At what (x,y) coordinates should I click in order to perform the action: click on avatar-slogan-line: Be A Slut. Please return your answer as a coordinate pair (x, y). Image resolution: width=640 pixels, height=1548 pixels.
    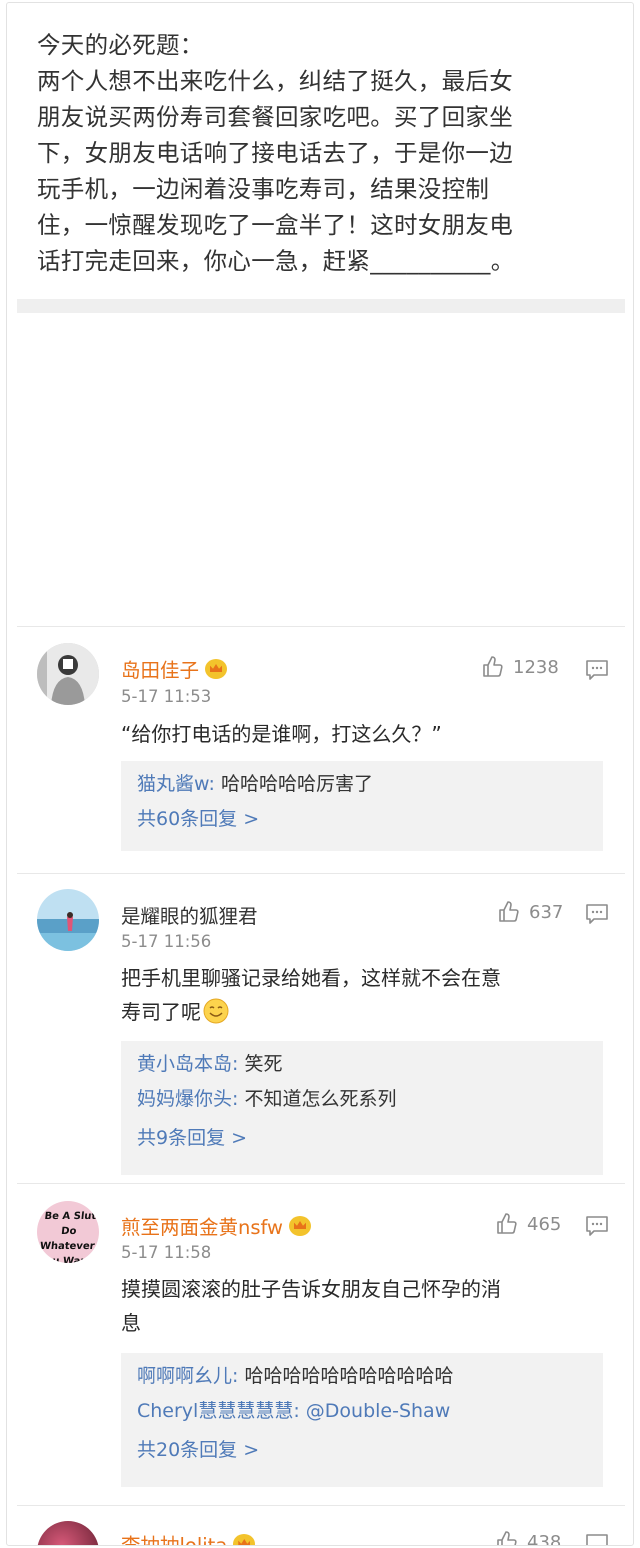
    Looking at the image, I should click on (70, 1216).